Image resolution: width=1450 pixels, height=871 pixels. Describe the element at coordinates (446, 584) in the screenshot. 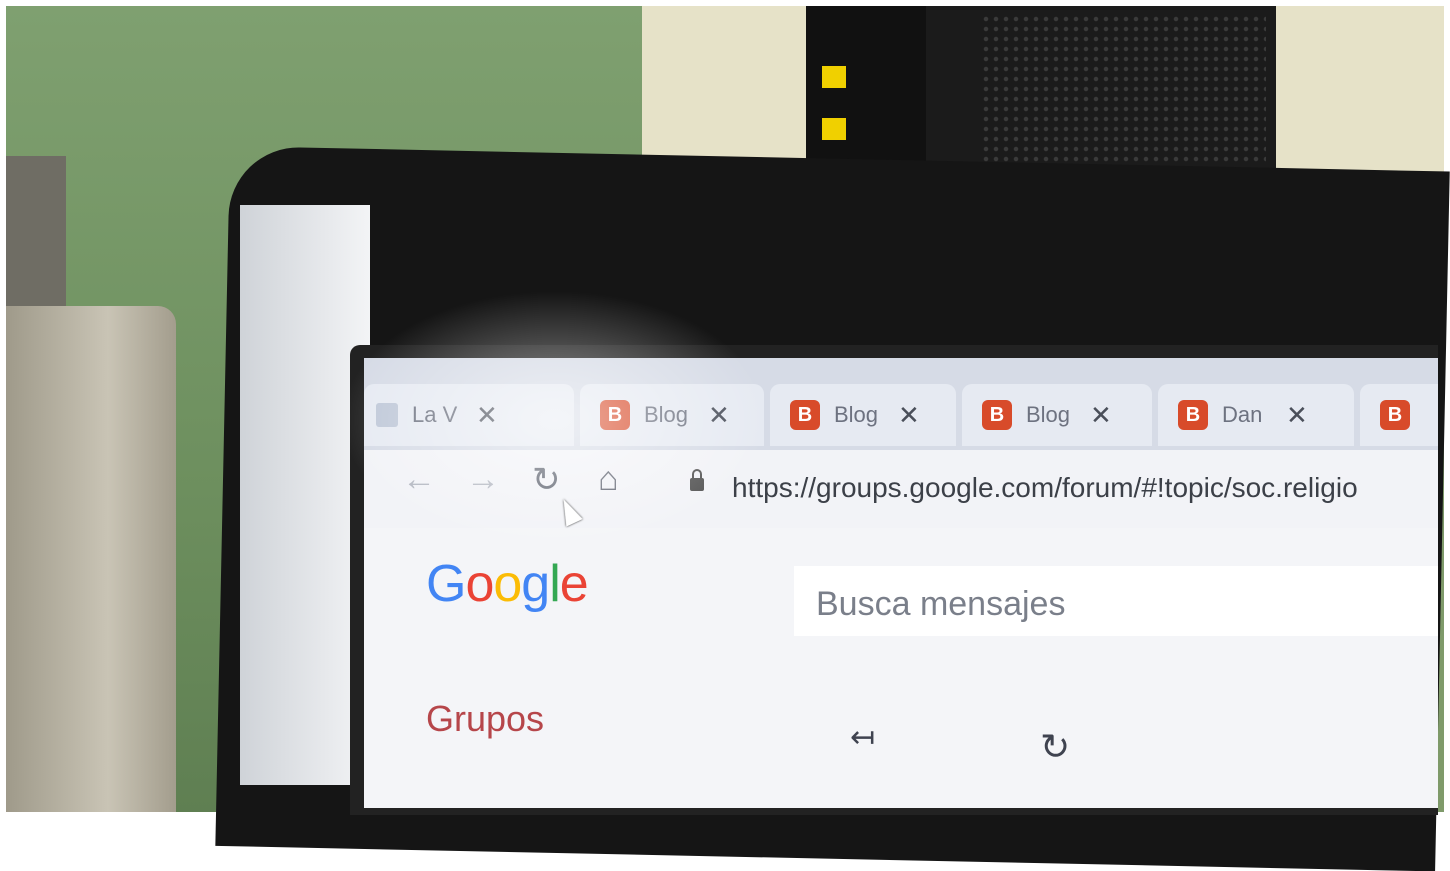

I see `logo-letter: G` at that location.